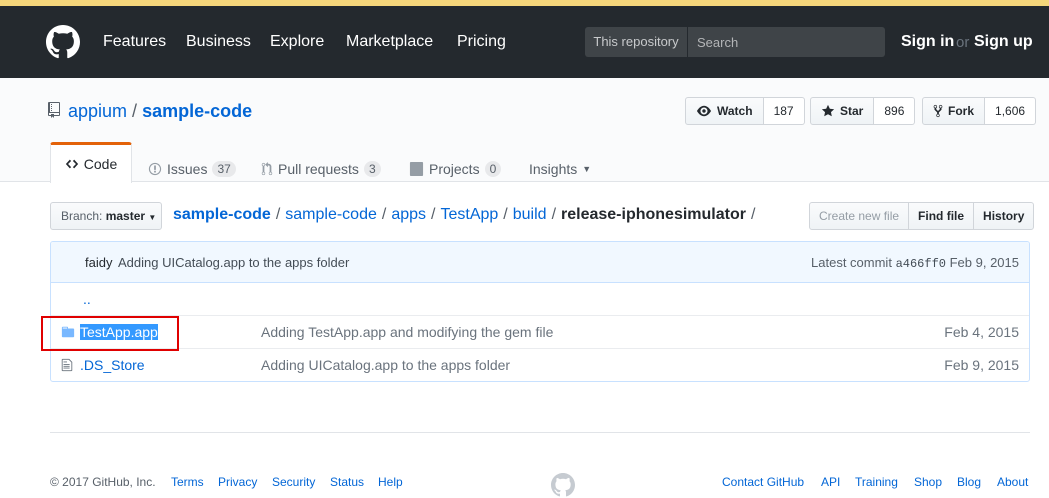  What do you see at coordinates (100, 164) in the screenshot?
I see `tab-code-label: Code` at bounding box center [100, 164].